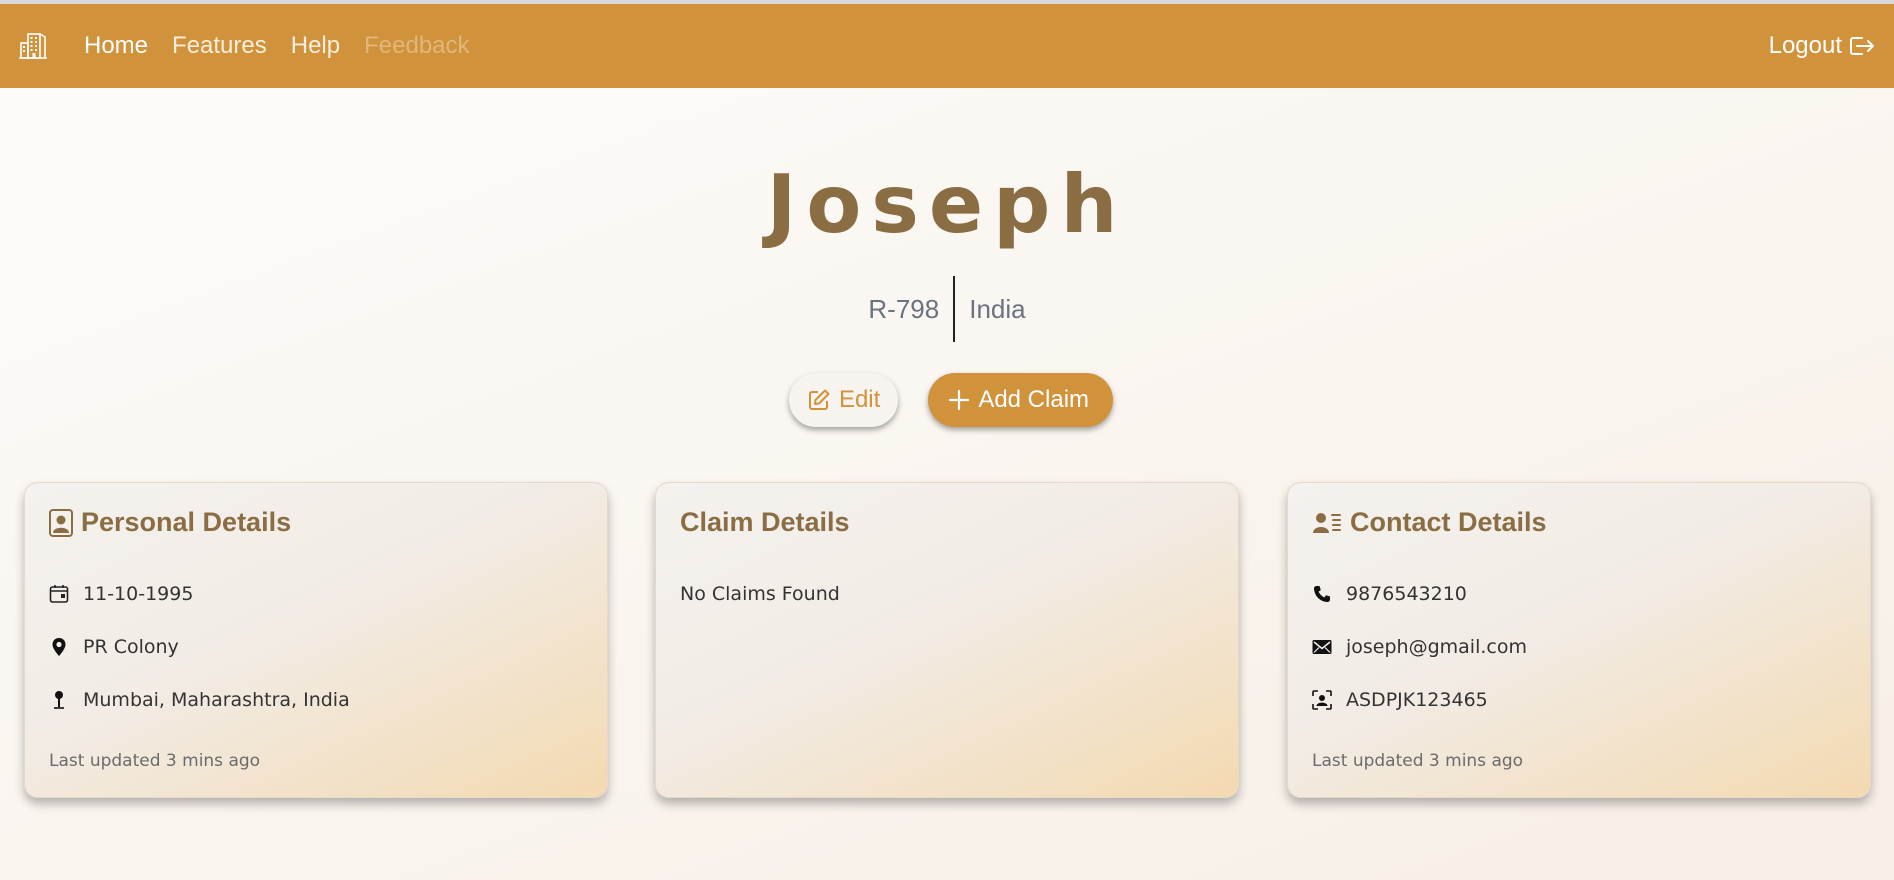 The image size is (1894, 880). What do you see at coordinates (59, 647) in the screenshot?
I see `map-pin-icon` at bounding box center [59, 647].